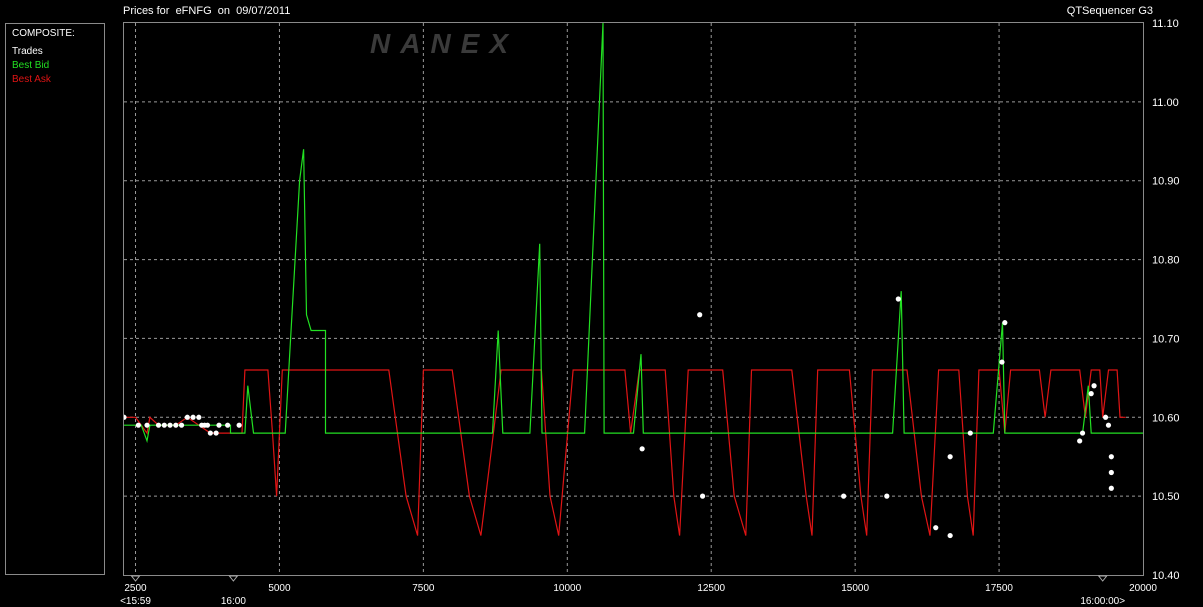 This screenshot has height=607, width=1203. What do you see at coordinates (135, 601) in the screenshot?
I see `x-time-label: <15:59` at bounding box center [135, 601].